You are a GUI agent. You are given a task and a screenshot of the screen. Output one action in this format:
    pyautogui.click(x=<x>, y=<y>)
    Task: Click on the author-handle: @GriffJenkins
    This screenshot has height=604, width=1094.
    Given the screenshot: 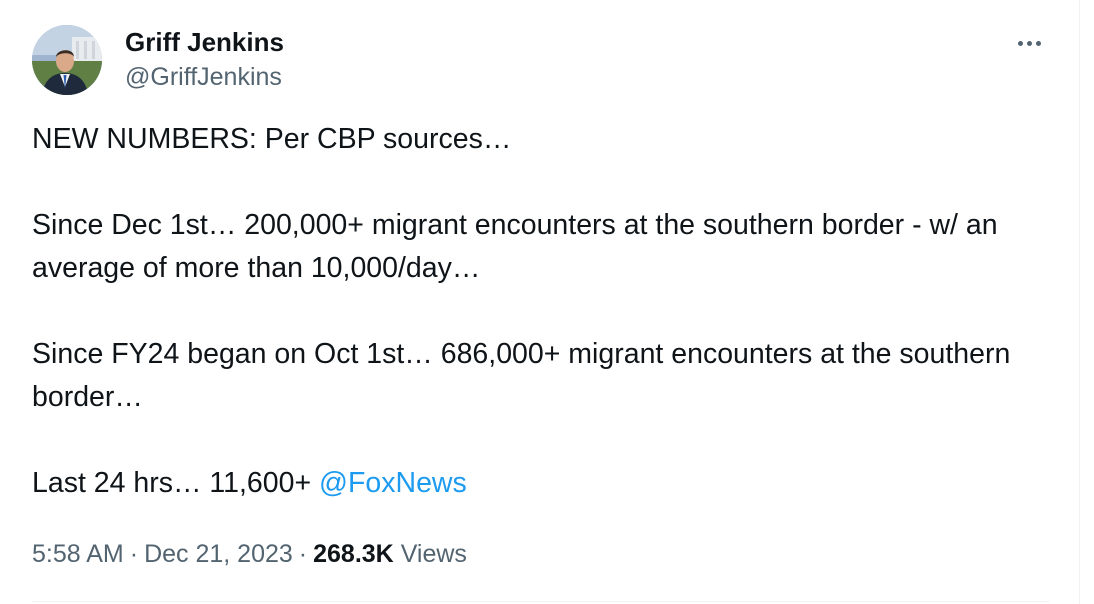 What is the action you would take?
    pyautogui.click(x=204, y=77)
    